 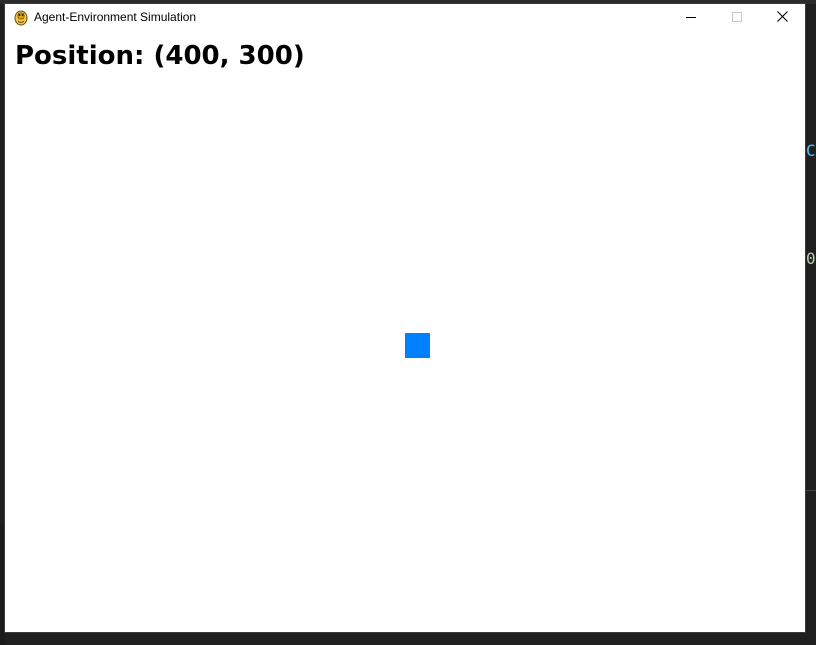 I want to click on maximize-button, so click(x=737, y=18).